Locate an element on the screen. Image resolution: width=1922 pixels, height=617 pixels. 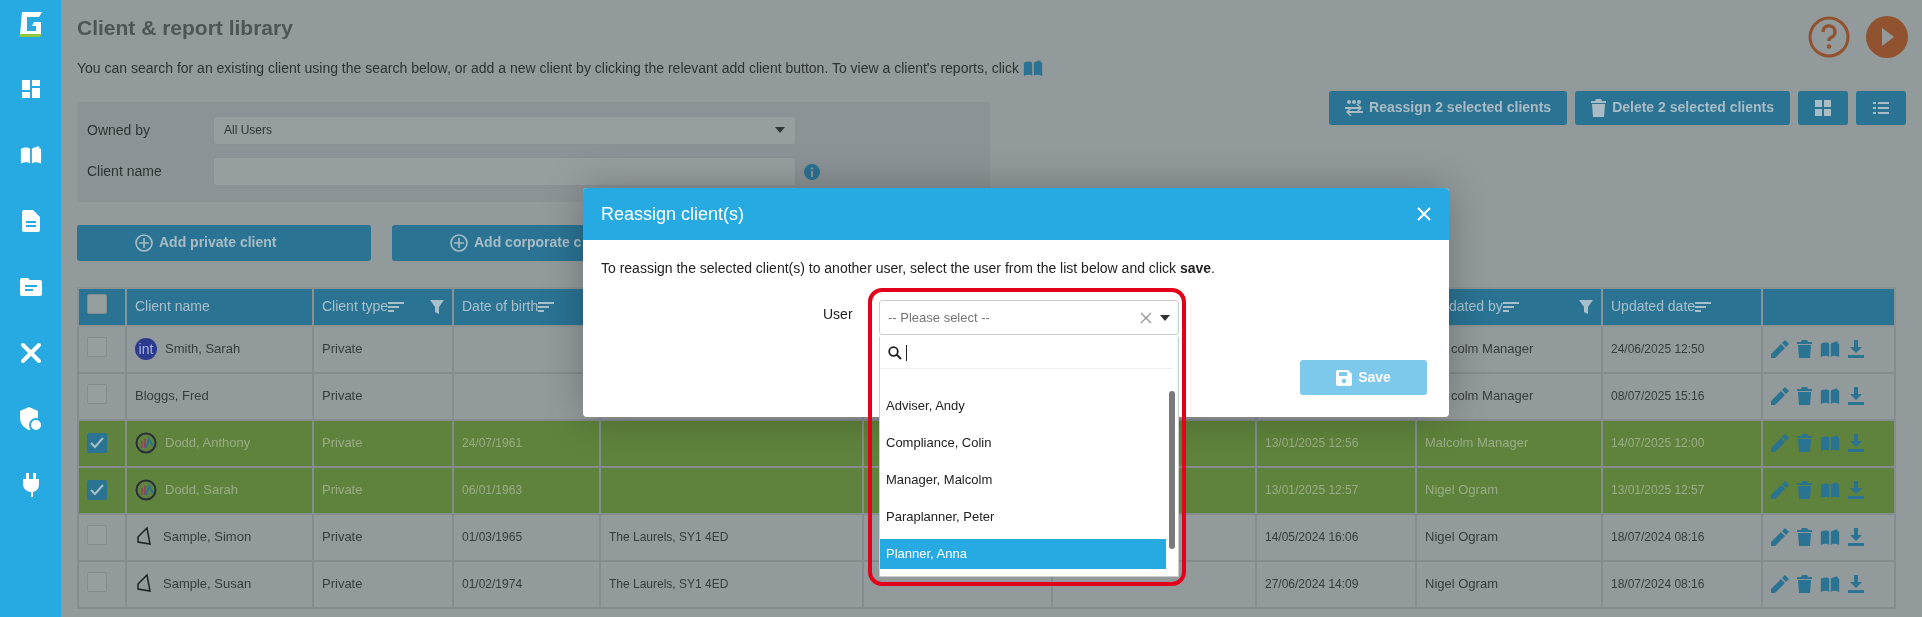
shield-icon is located at coordinates (30, 419).